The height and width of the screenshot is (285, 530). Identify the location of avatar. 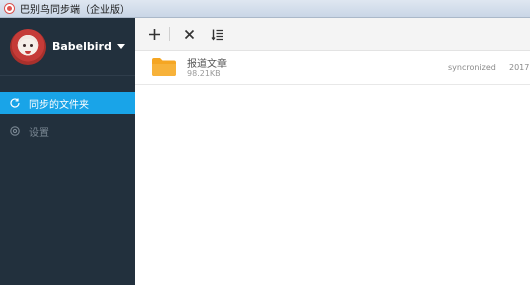
(28, 47).